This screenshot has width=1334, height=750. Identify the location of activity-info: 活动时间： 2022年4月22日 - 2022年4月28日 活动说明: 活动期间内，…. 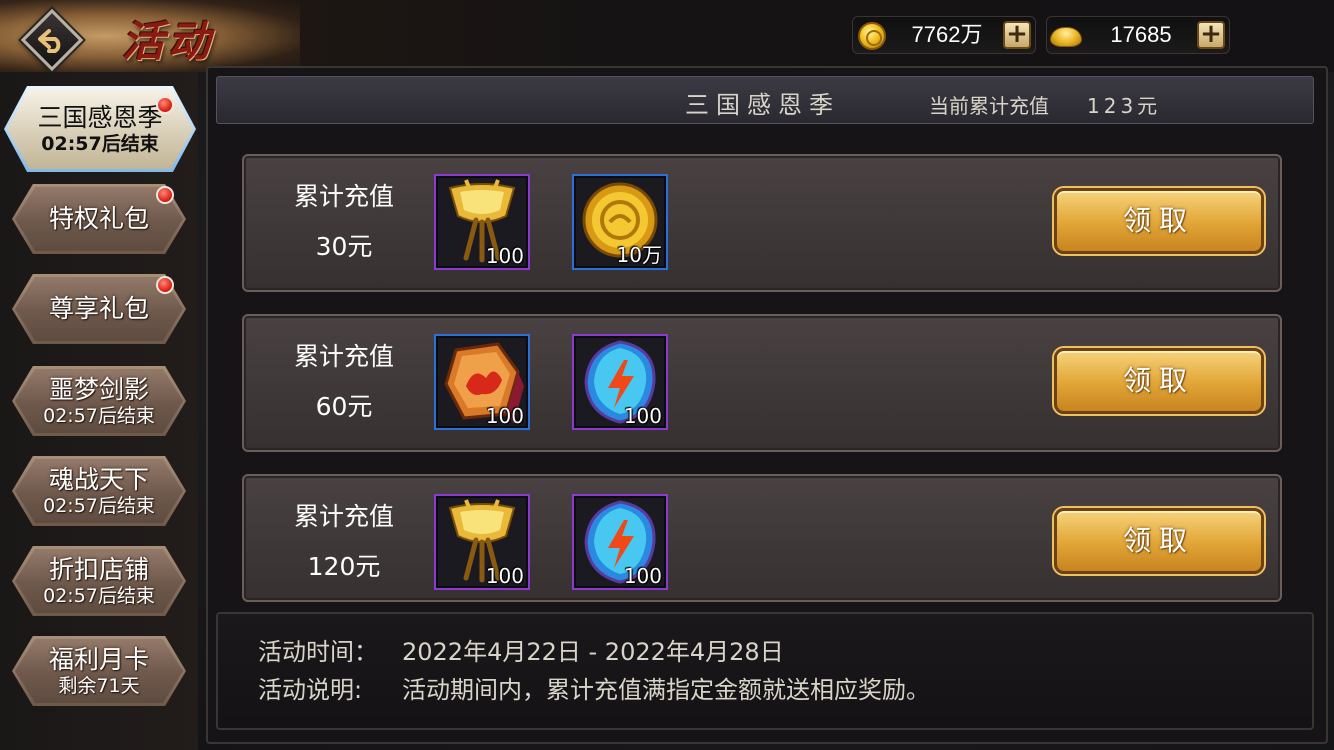
(765, 671).